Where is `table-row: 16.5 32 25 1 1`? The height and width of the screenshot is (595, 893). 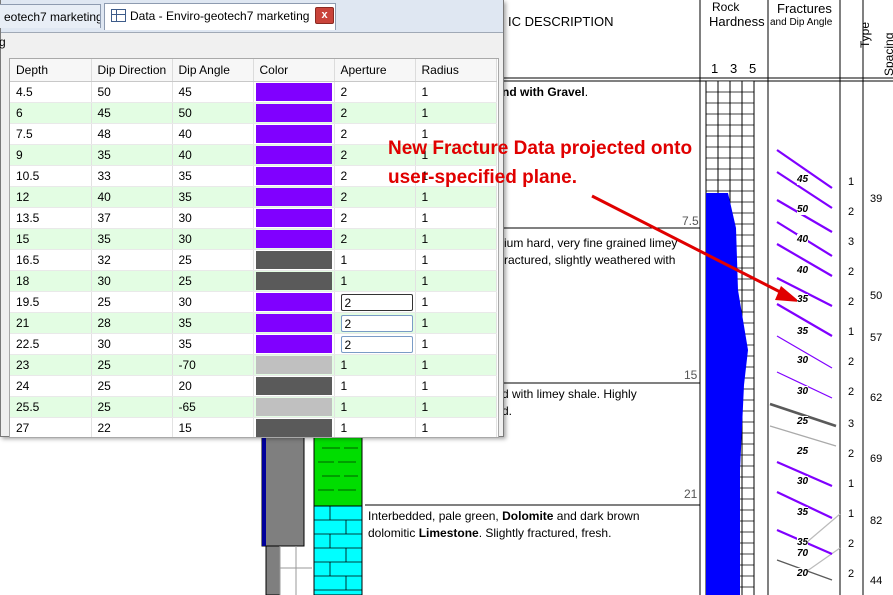 table-row: 16.5 32 25 1 1 is located at coordinates (253, 260).